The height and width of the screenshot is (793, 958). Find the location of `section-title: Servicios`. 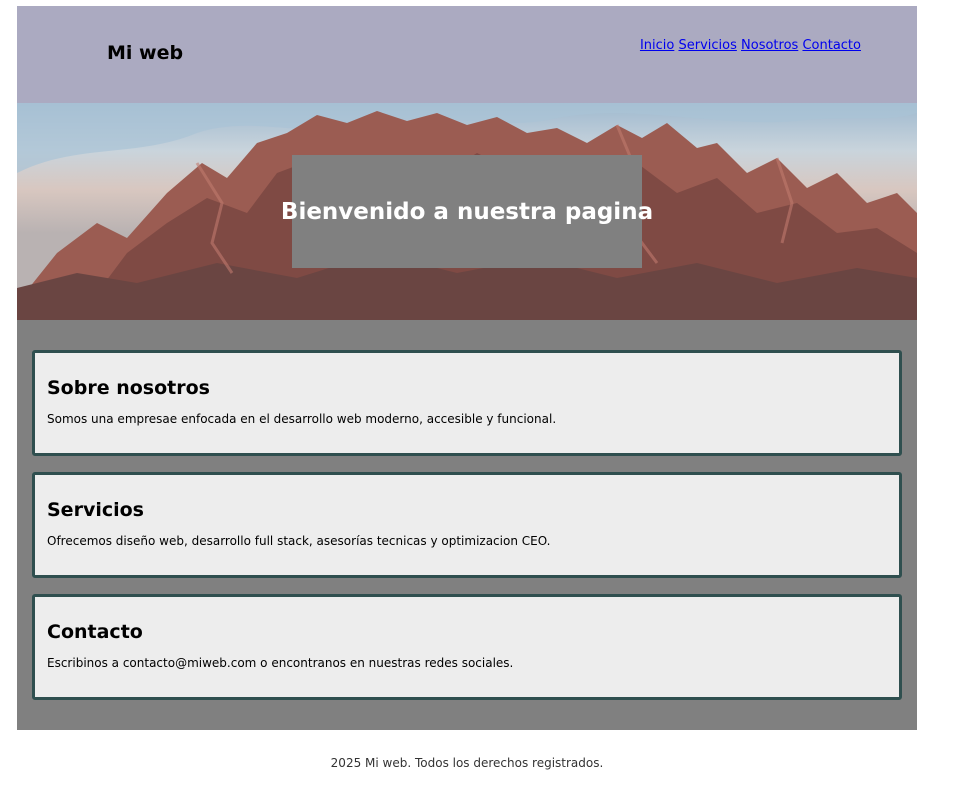

section-title: Servicios is located at coordinates (95, 510).